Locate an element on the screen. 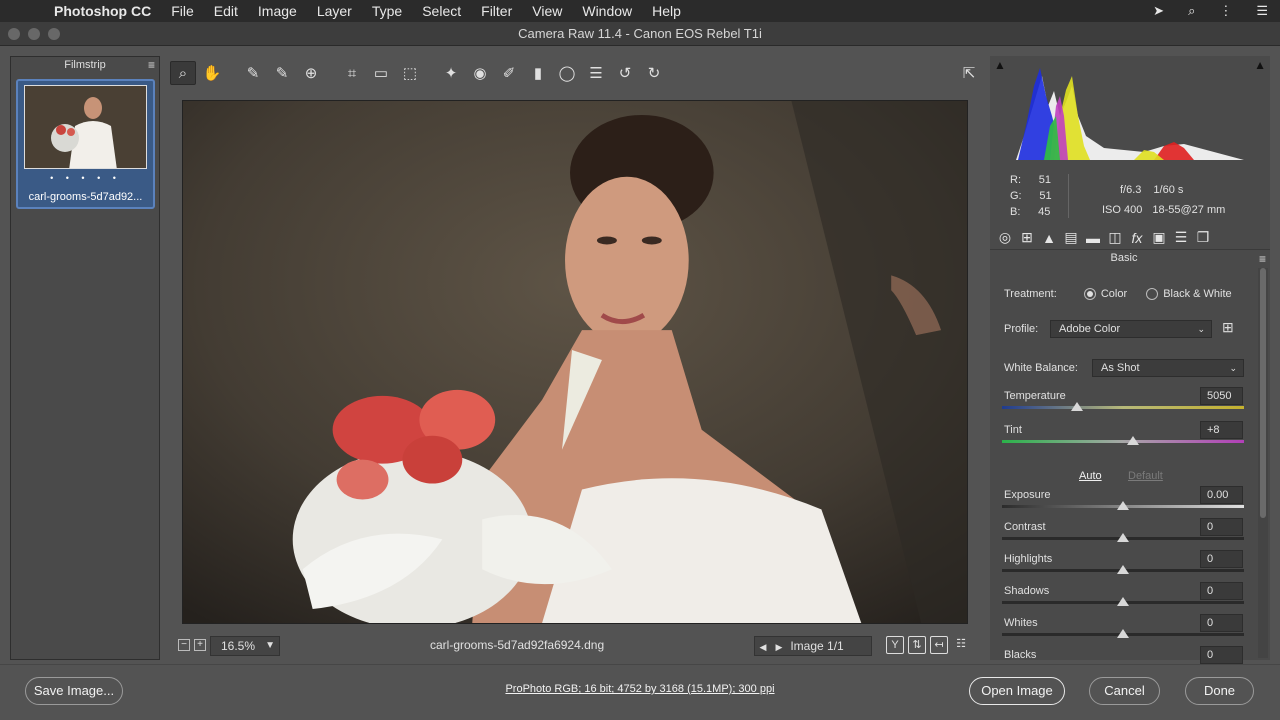  menu-select: Select is located at coordinates (441, 11).